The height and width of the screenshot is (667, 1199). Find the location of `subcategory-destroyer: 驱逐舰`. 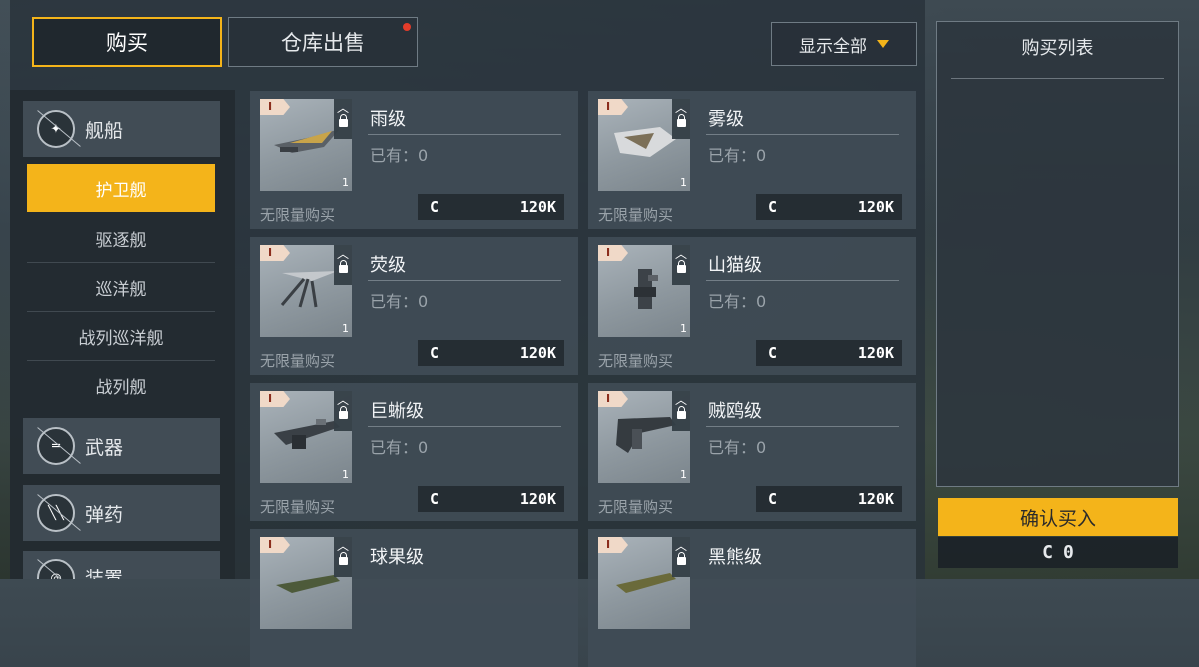

subcategory-destroyer: 驱逐舰 is located at coordinates (121, 238).